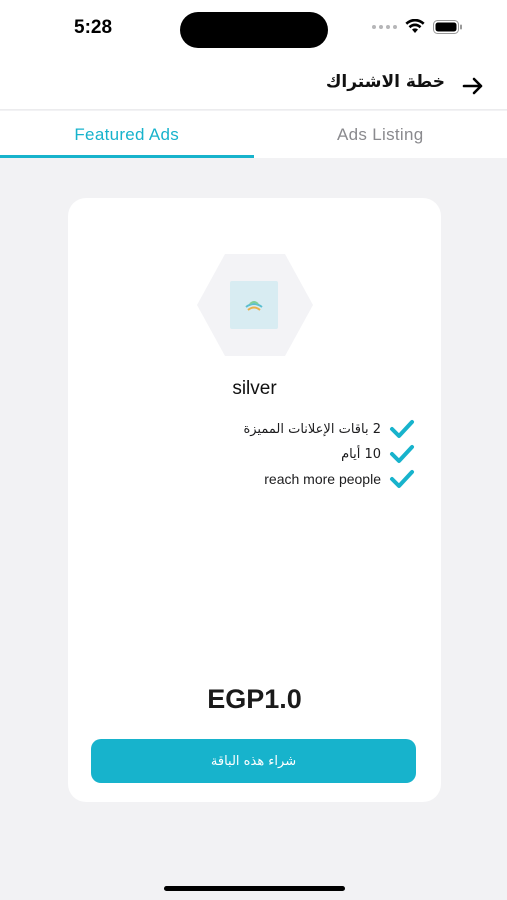  I want to click on app-logo-icon, so click(254, 305).